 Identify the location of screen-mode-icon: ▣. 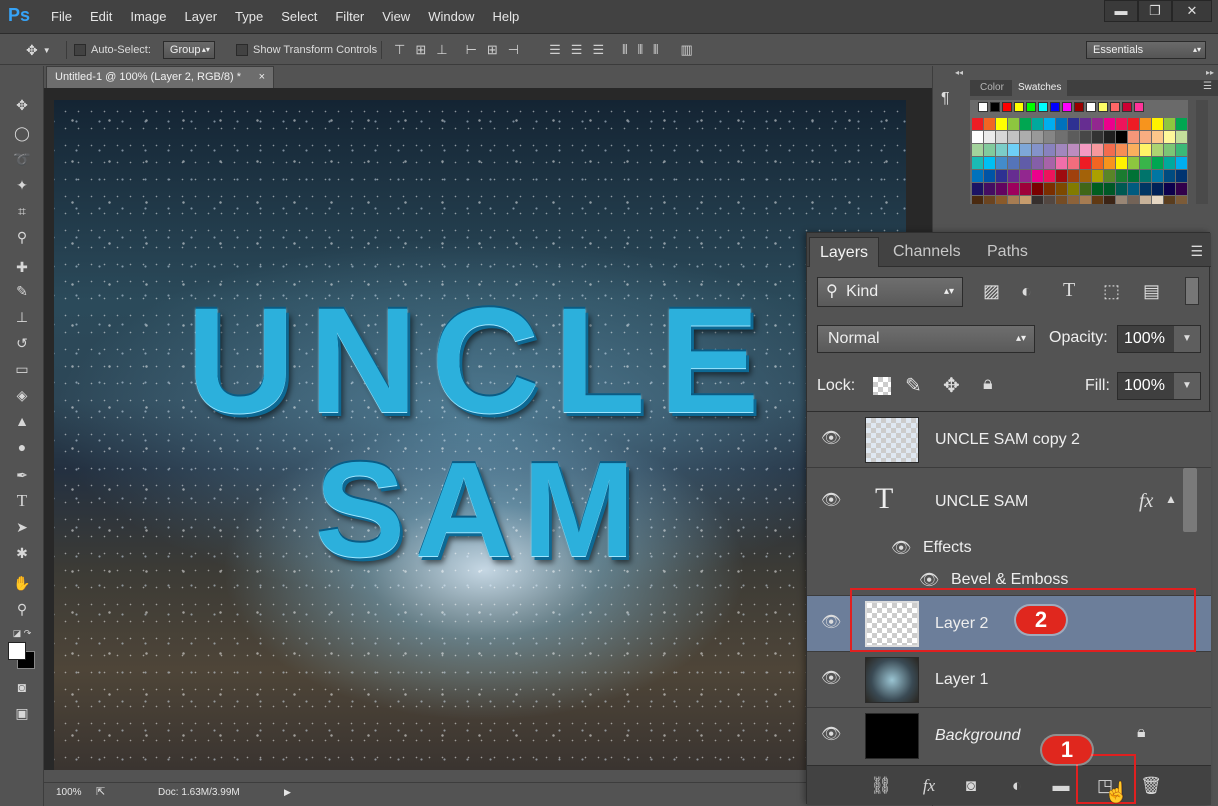
(22, 713).